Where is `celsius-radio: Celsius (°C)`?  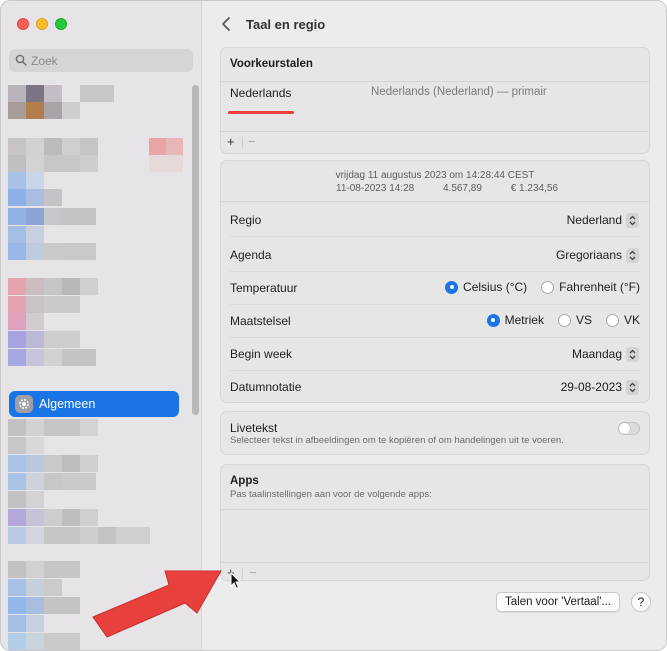 celsius-radio: Celsius (°C) is located at coordinates (486, 287).